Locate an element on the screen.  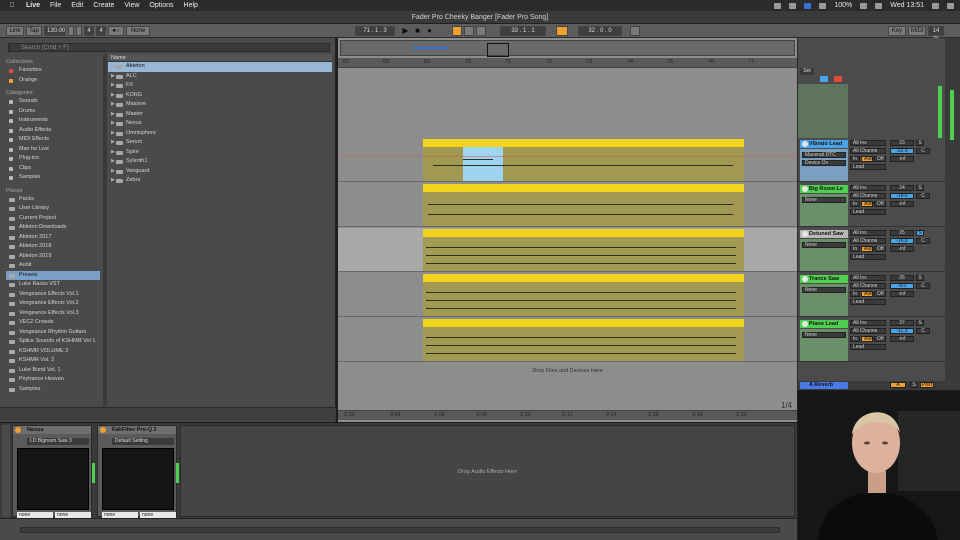
link-button: Link is located at coordinates (15, 31).